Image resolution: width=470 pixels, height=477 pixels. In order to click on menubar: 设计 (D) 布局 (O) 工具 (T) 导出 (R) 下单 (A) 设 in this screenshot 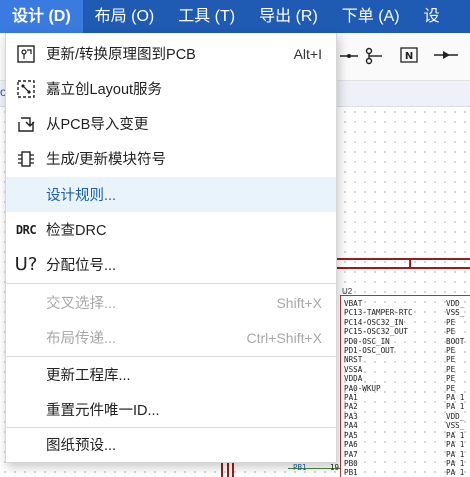, I will do `click(235, 16)`.